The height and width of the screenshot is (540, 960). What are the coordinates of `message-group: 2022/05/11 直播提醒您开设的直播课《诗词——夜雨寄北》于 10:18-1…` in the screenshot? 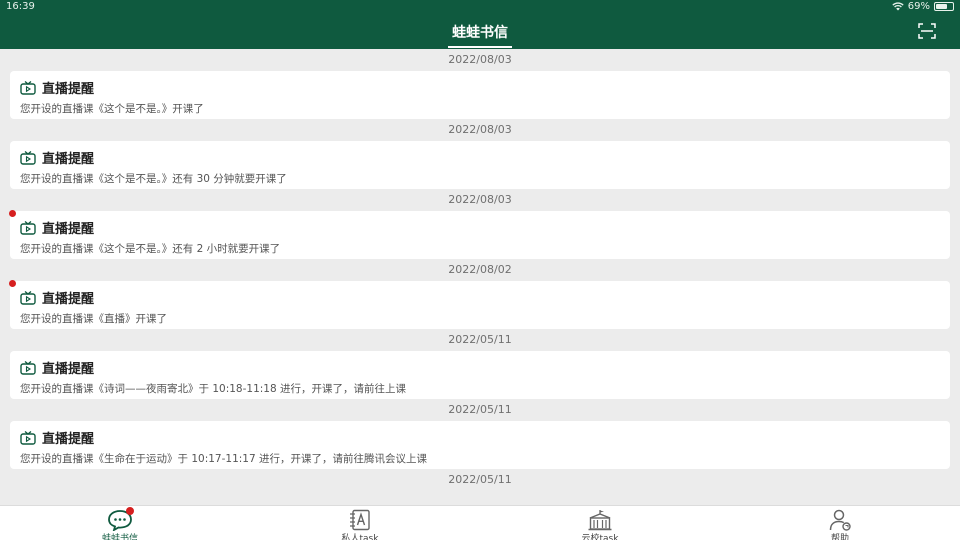 It's located at (480, 364).